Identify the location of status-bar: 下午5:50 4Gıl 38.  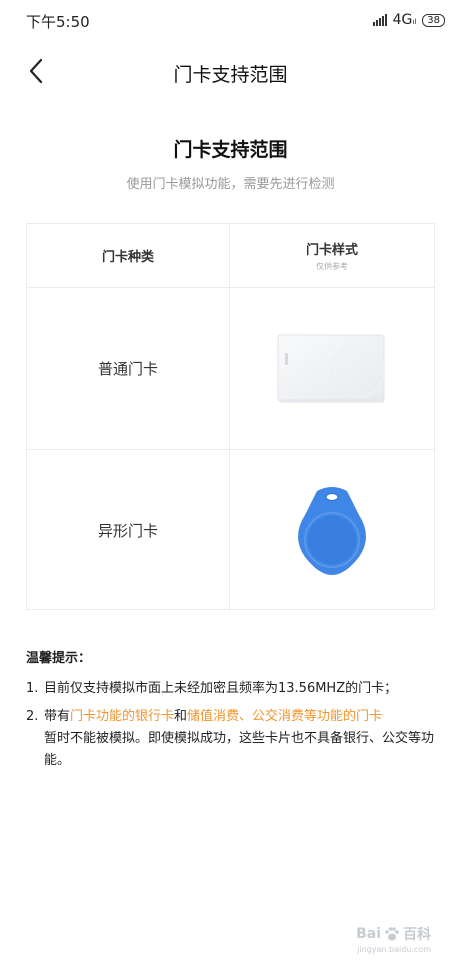
(230, 20).